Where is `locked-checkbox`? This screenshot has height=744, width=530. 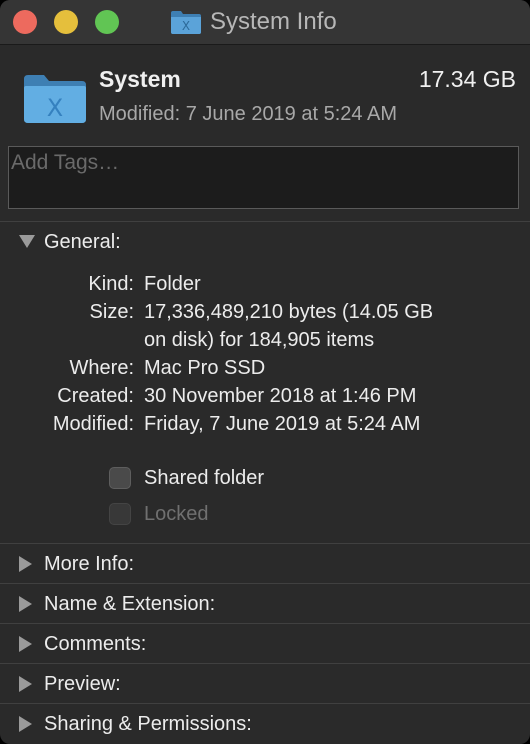
locked-checkbox is located at coordinates (120, 514).